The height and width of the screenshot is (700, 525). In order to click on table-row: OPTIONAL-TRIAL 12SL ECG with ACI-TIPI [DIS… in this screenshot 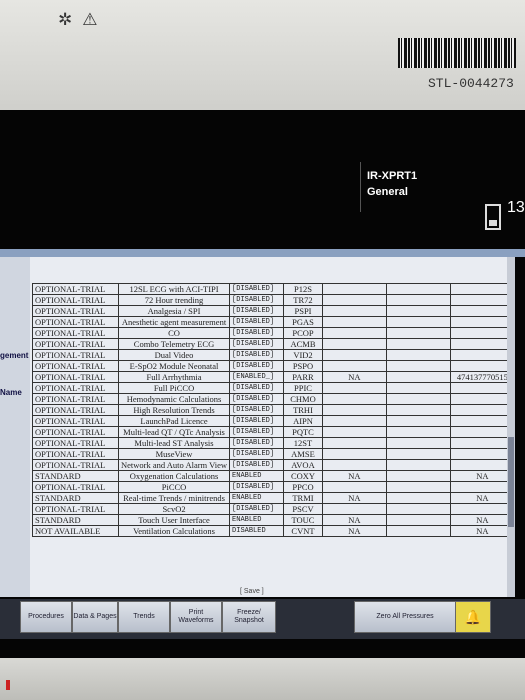, I will do `click(274, 289)`.